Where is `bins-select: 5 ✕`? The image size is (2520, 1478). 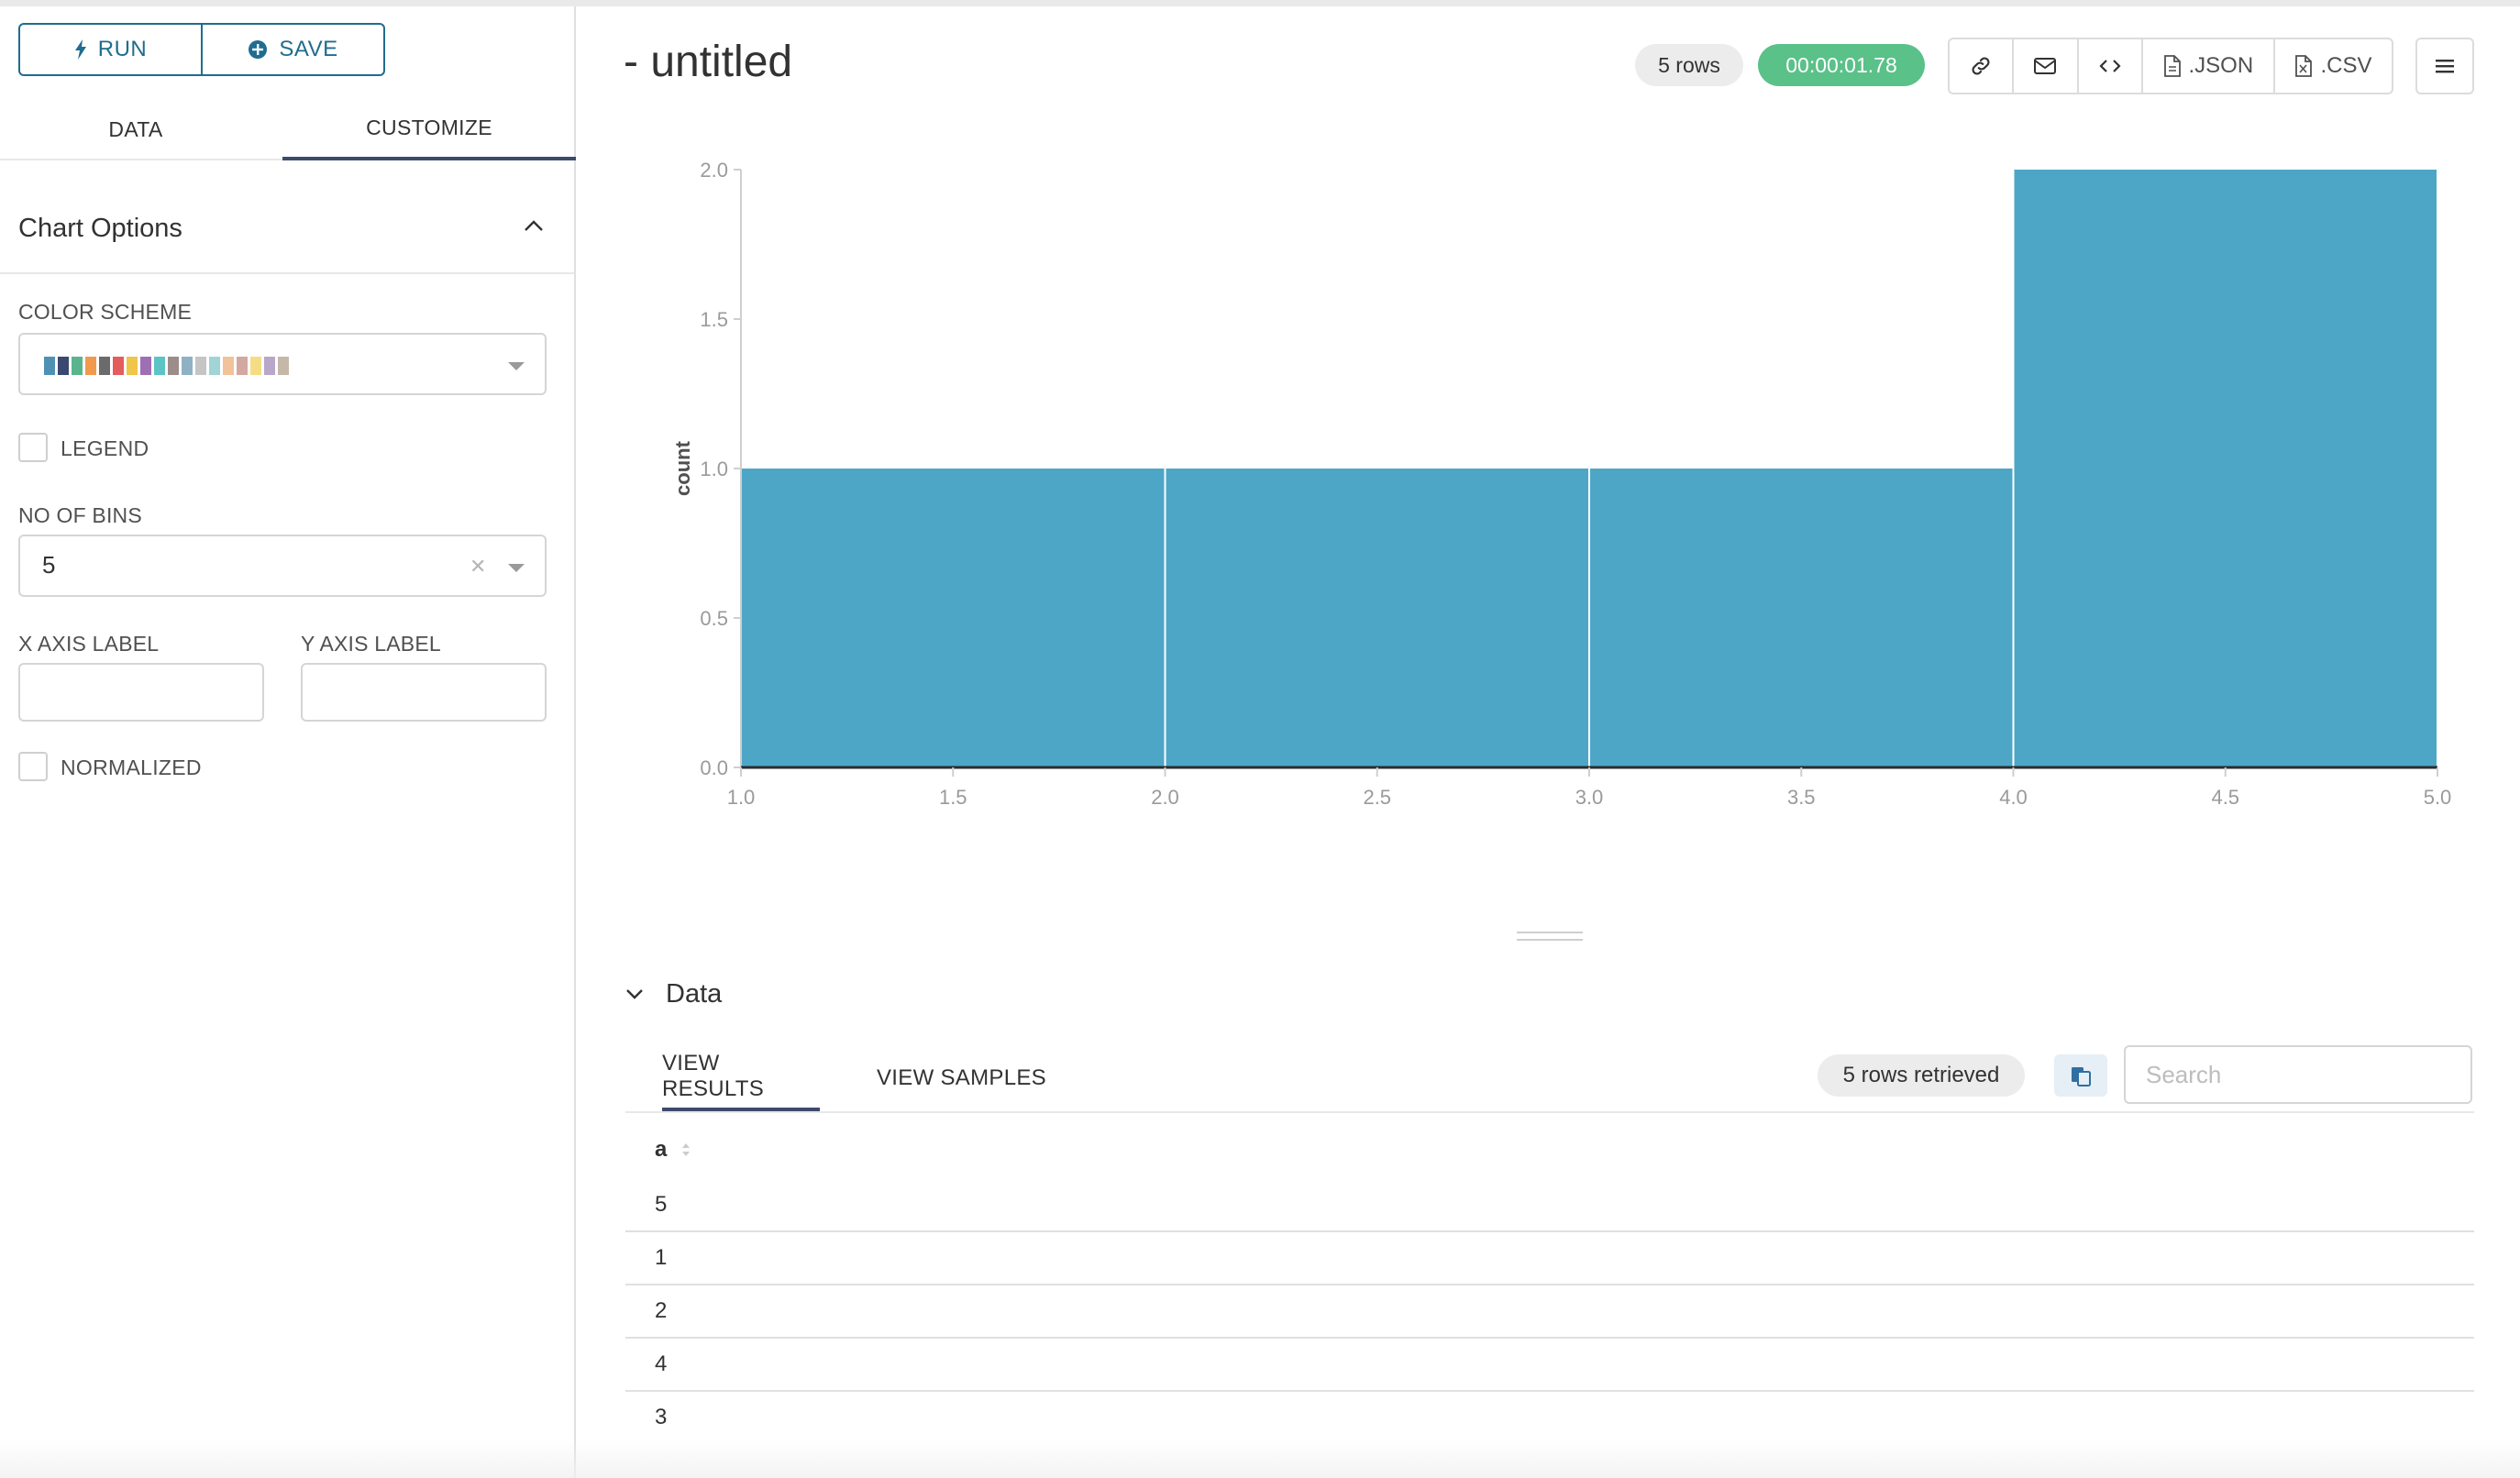
bins-select: 5 ✕ is located at coordinates (282, 566).